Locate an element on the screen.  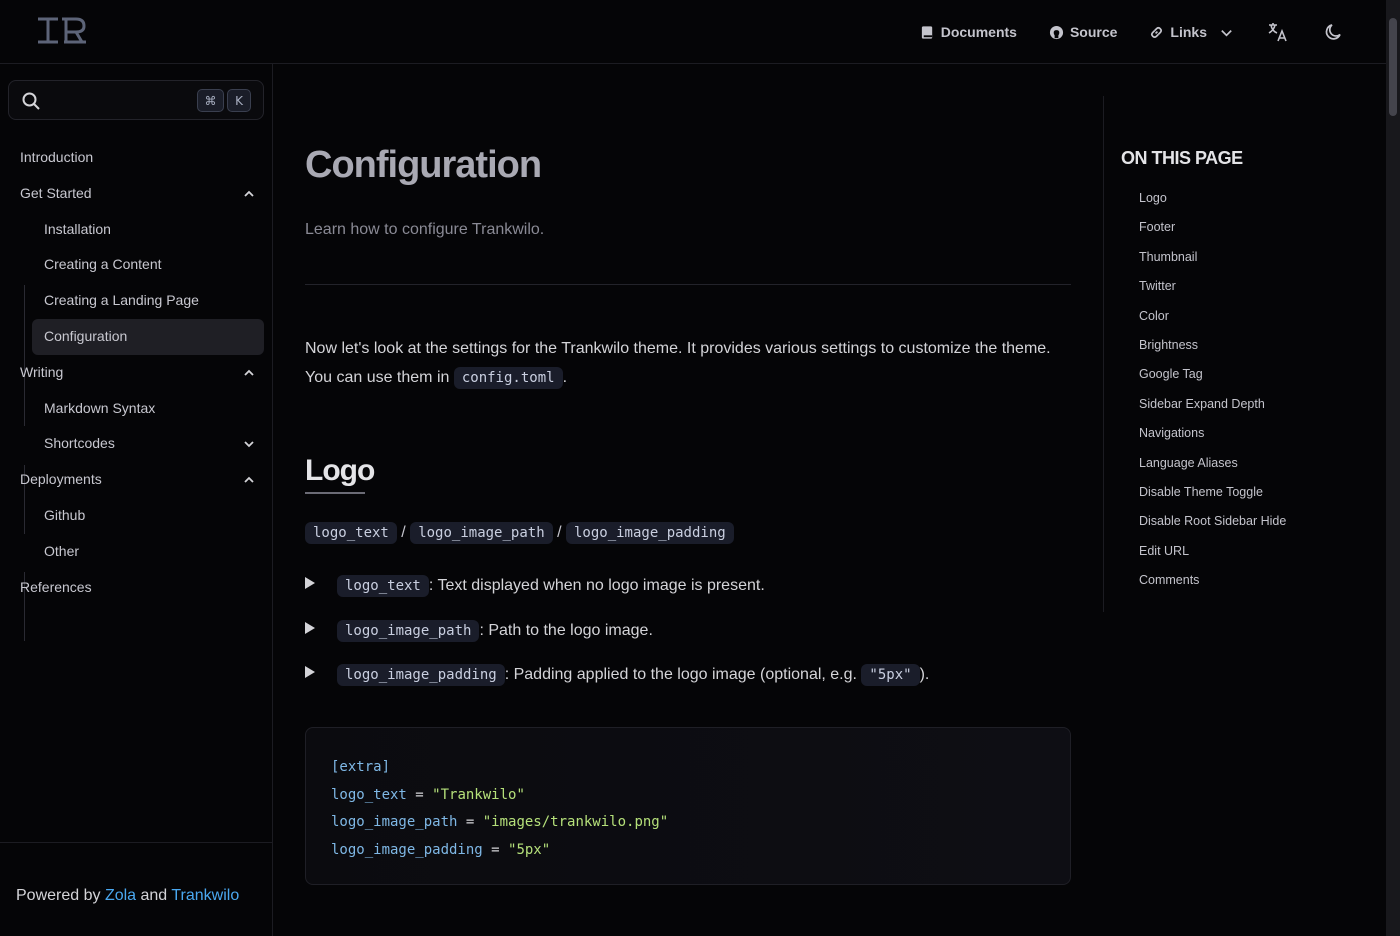
toc-item-footer: Footer is located at coordinates (1157, 227).